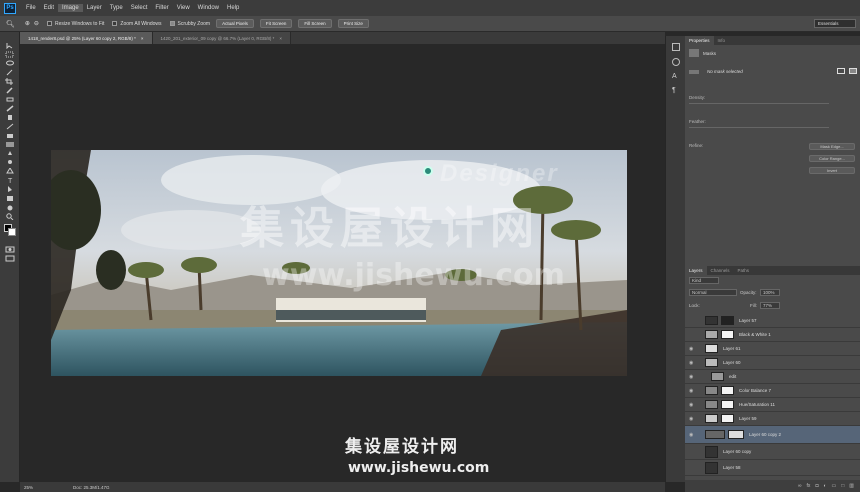 This screenshot has height=492, width=860. Describe the element at coordinates (27, 23) in the screenshot. I see `zoom-in-icon: ⊕` at that location.